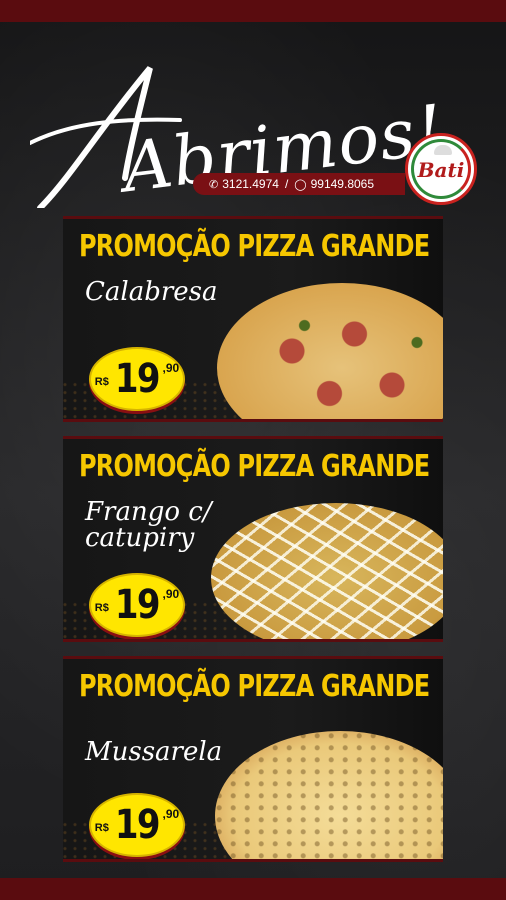 The width and height of the screenshot is (506, 900). I want to click on restaurant-logo: Bati, so click(441, 169).